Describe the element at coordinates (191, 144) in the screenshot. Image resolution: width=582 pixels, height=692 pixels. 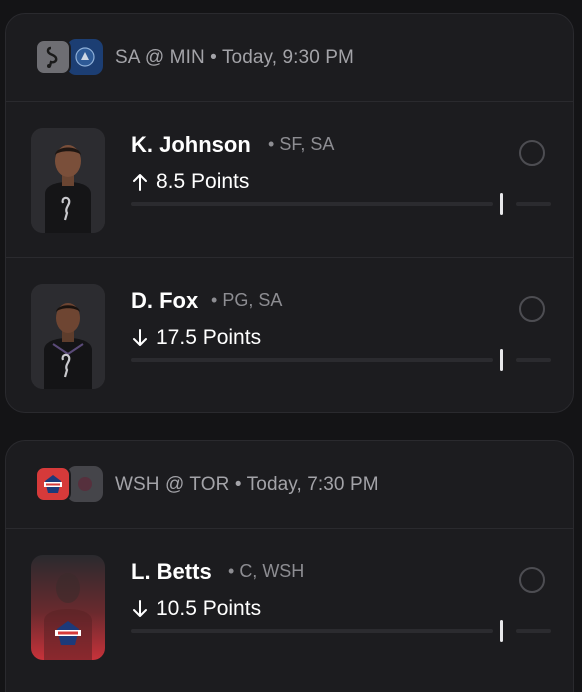
I see `player-name: K. Johnson` at that location.